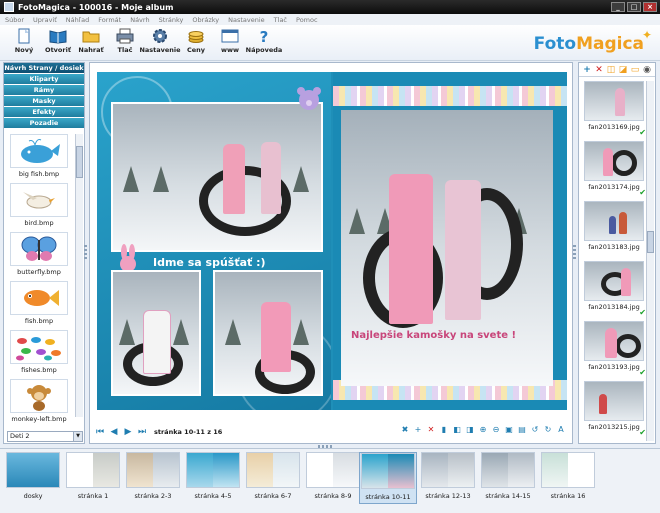  I want to click on clipart-scroll-thumb, so click(79, 162).